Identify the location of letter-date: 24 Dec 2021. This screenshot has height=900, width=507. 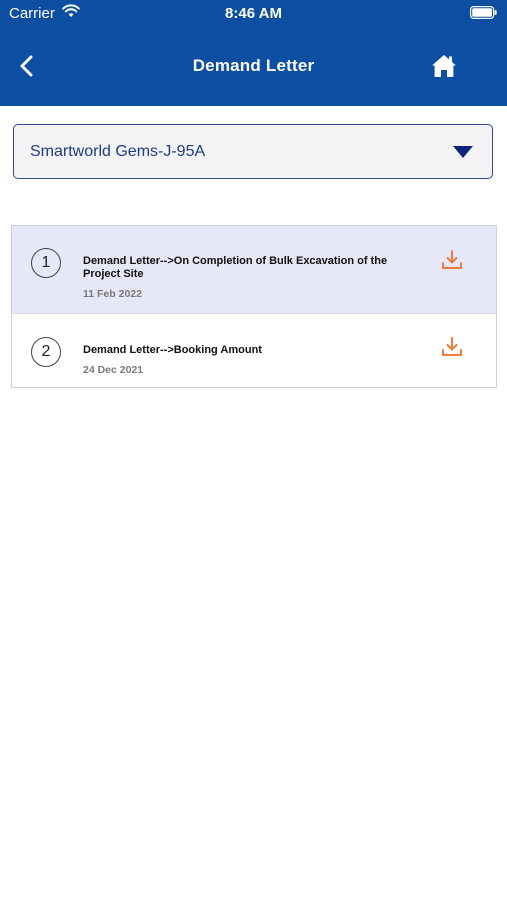
(113, 370).